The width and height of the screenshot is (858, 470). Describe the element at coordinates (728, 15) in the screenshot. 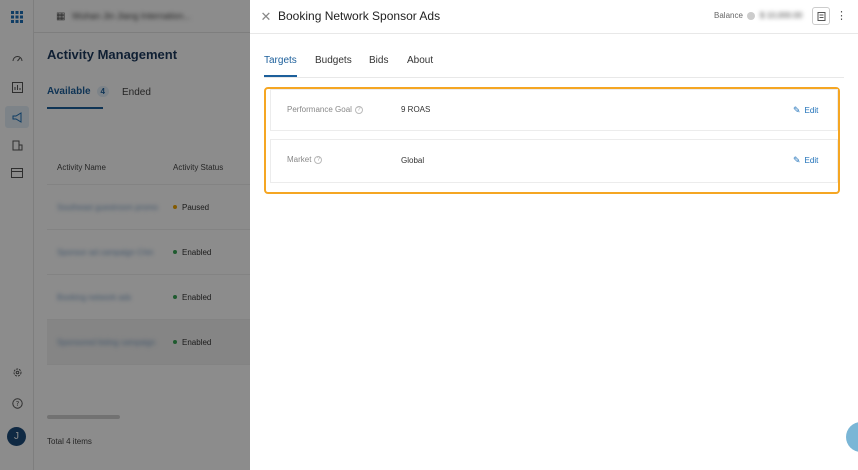

I see `balance-label: Balance` at that location.